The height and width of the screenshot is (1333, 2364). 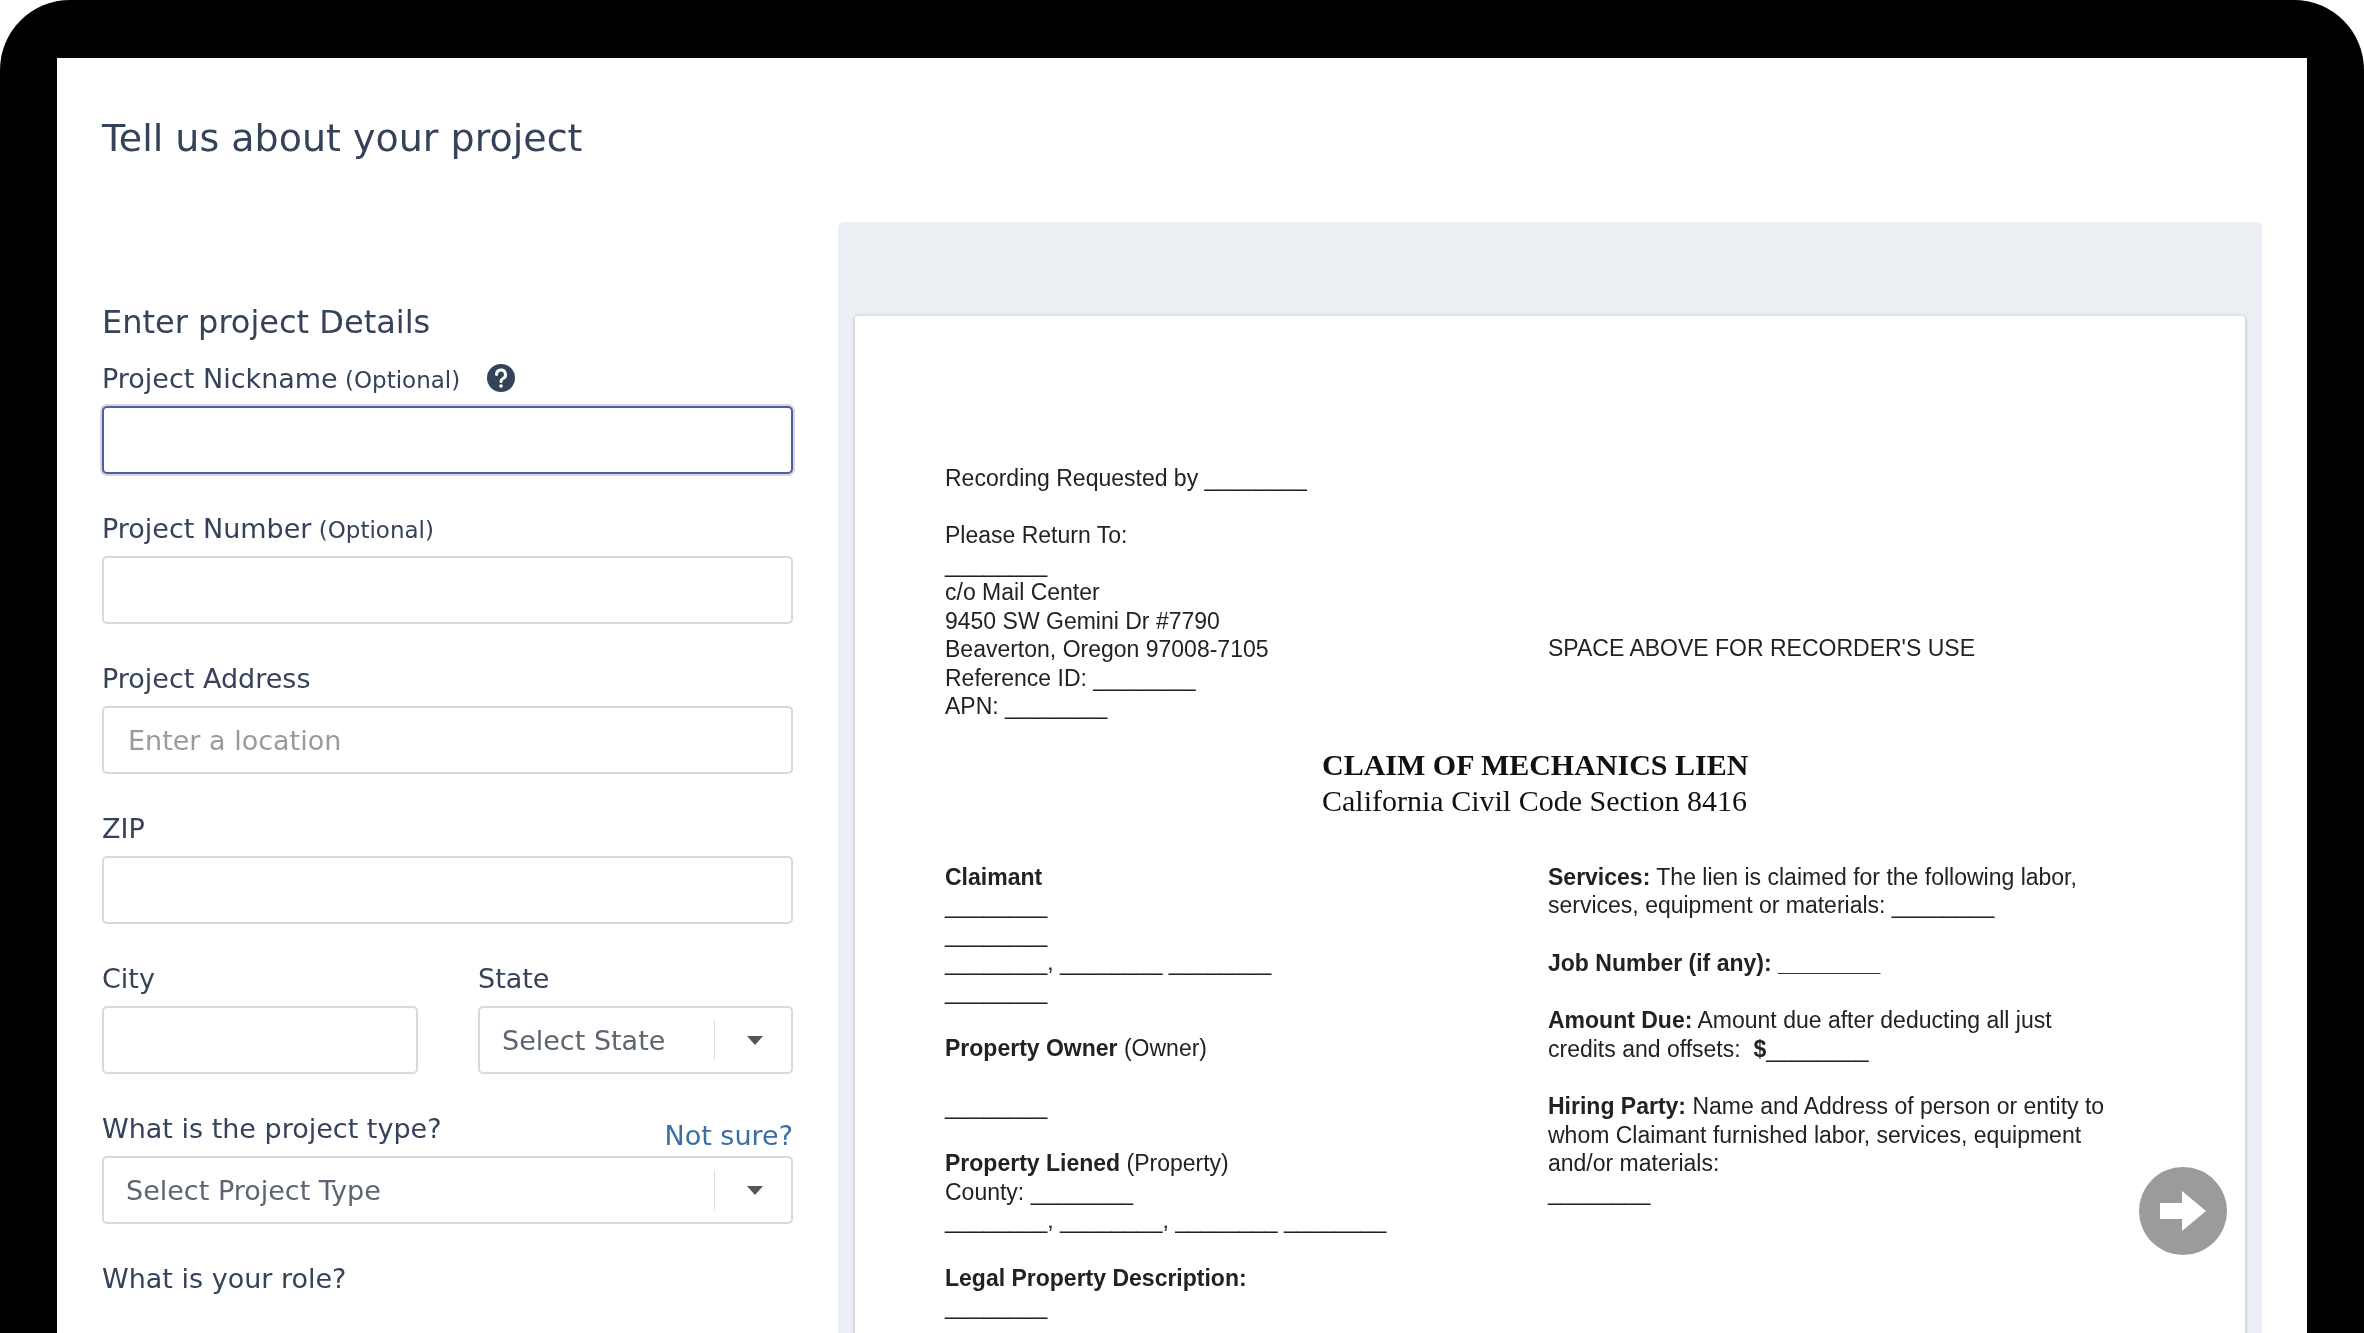 What do you see at coordinates (1126, 478) in the screenshot?
I see `document-paragraph: Recording Requested by ________` at bounding box center [1126, 478].